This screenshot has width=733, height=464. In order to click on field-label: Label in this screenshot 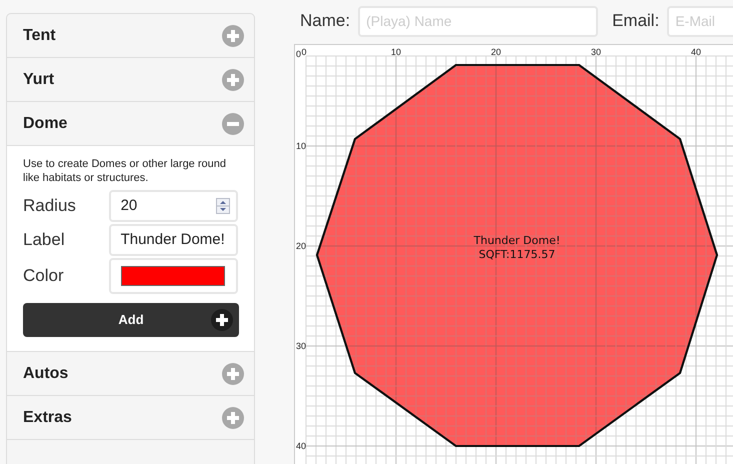, I will do `click(44, 240)`.